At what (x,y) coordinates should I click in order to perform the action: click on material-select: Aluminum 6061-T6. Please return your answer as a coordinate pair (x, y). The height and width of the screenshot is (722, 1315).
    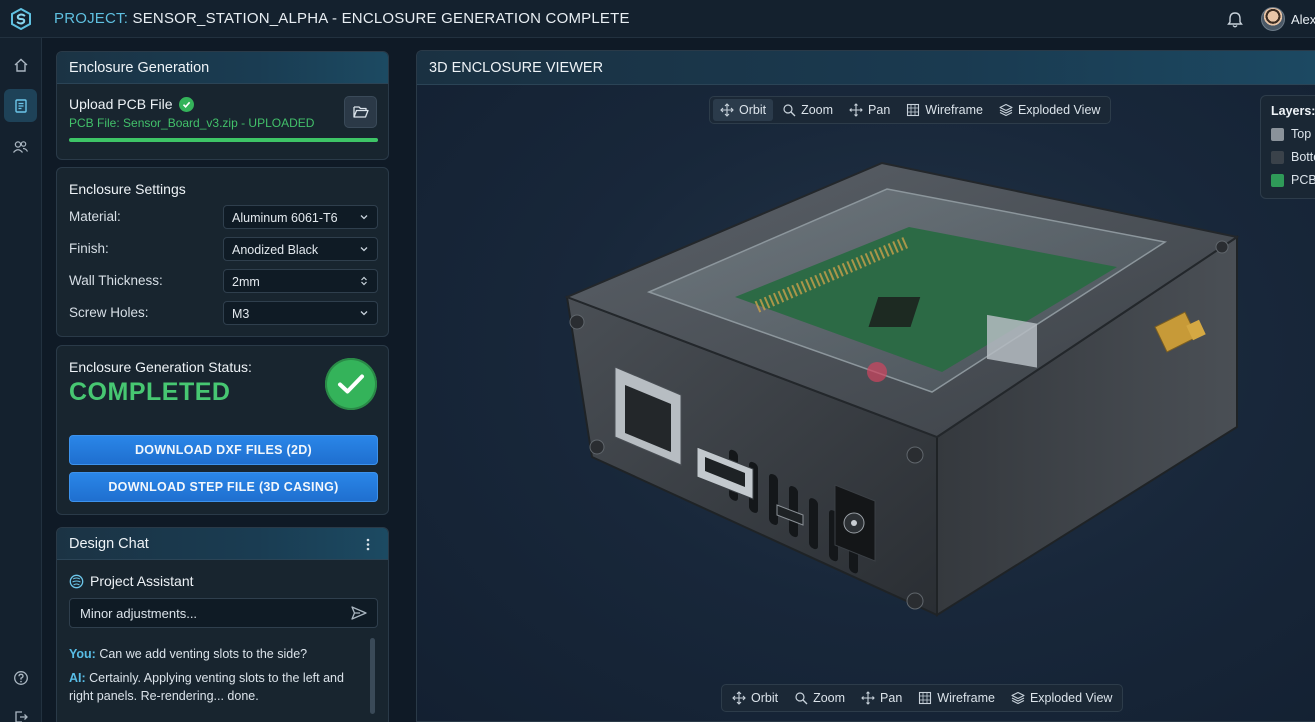
    Looking at the image, I should click on (300, 217).